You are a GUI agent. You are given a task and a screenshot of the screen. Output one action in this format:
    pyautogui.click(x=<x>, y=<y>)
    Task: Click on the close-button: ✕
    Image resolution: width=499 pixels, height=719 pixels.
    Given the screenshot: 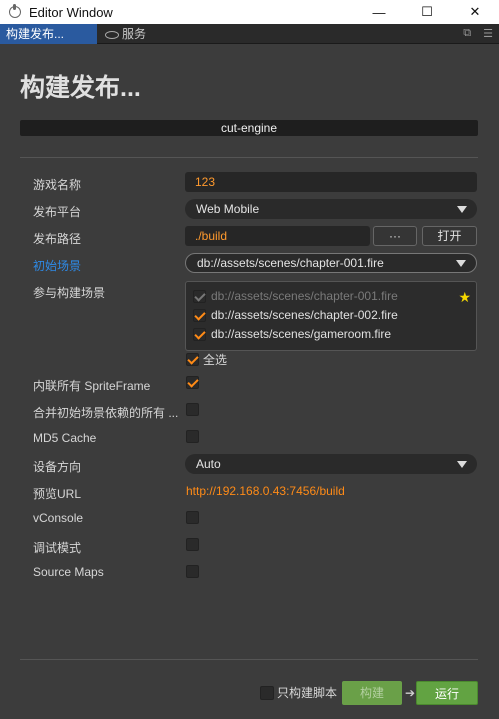 What is the action you would take?
    pyautogui.click(x=475, y=12)
    